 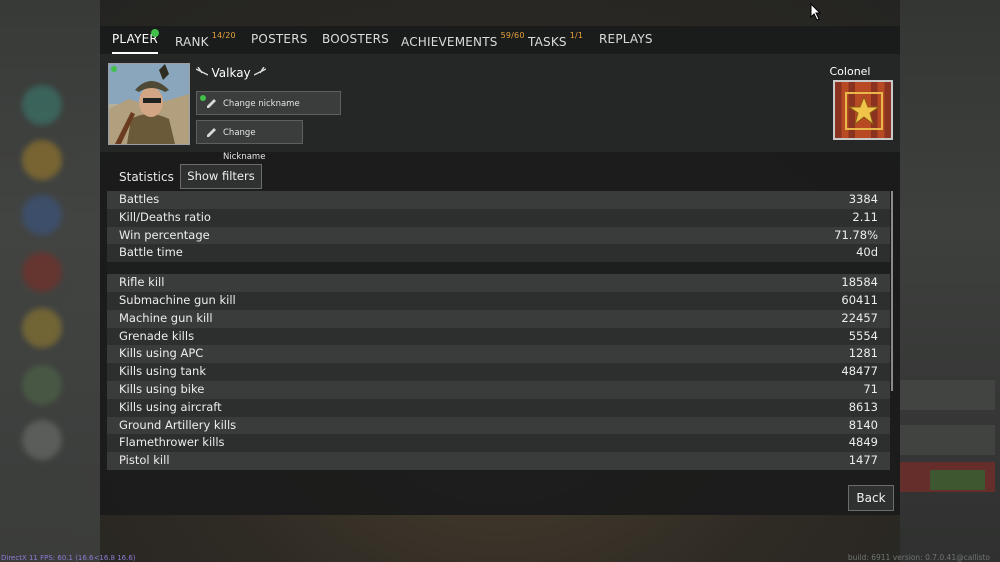 What do you see at coordinates (500, 171) in the screenshot?
I see `statistics-header: Statistics Show filters` at bounding box center [500, 171].